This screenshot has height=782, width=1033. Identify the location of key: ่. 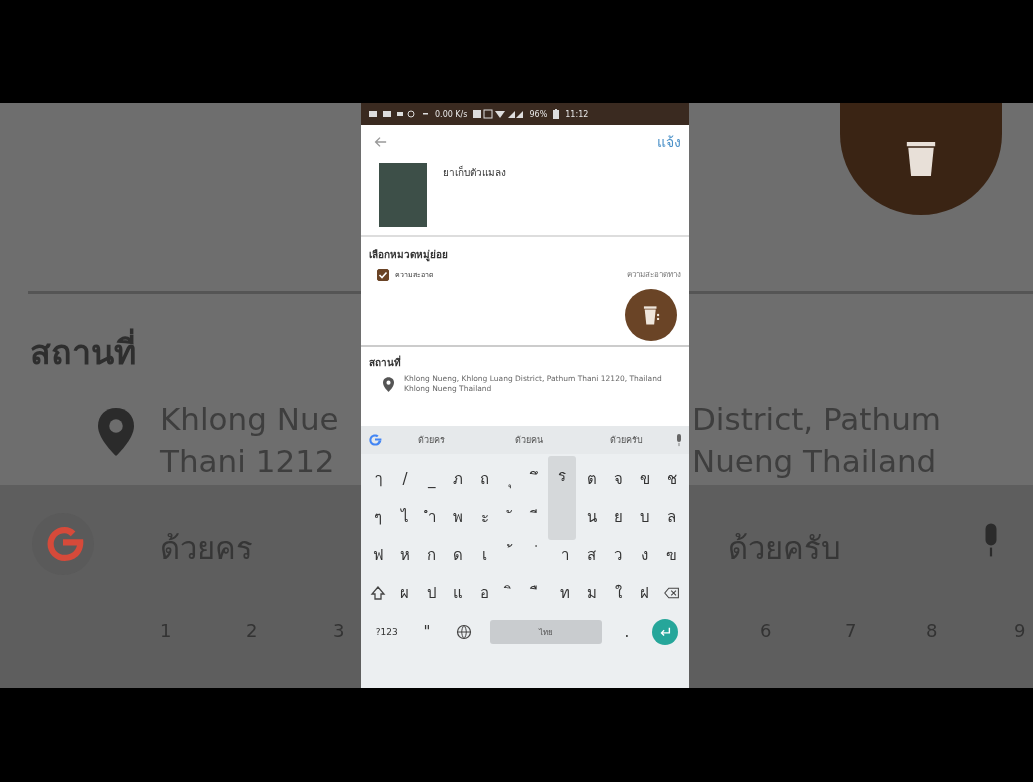
(538, 555).